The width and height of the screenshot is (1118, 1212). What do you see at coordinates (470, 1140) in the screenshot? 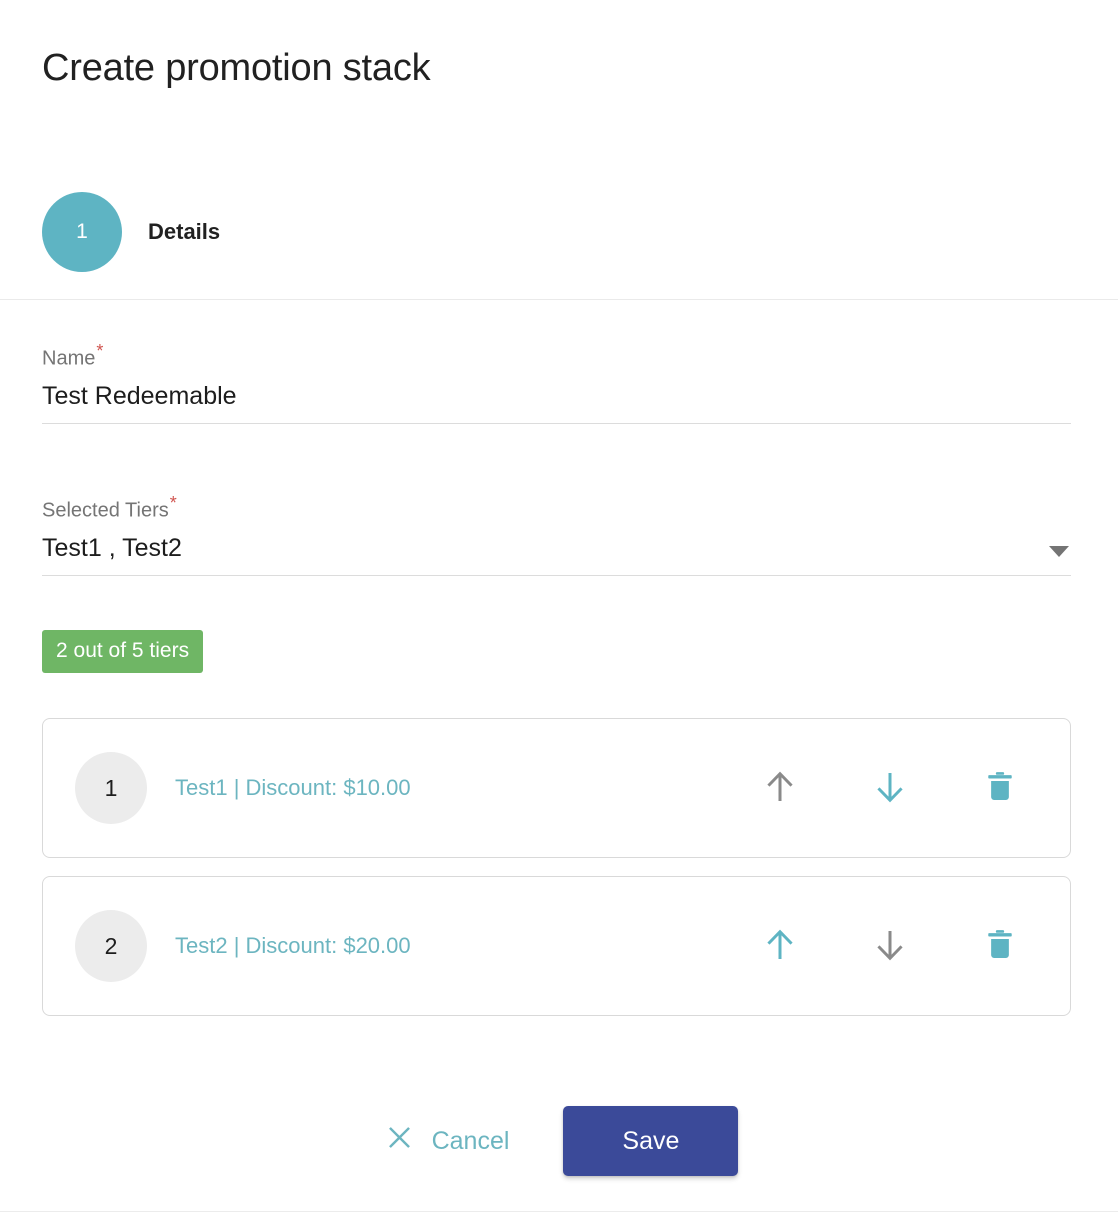
I see `cancel-button-label: Cancel` at bounding box center [470, 1140].